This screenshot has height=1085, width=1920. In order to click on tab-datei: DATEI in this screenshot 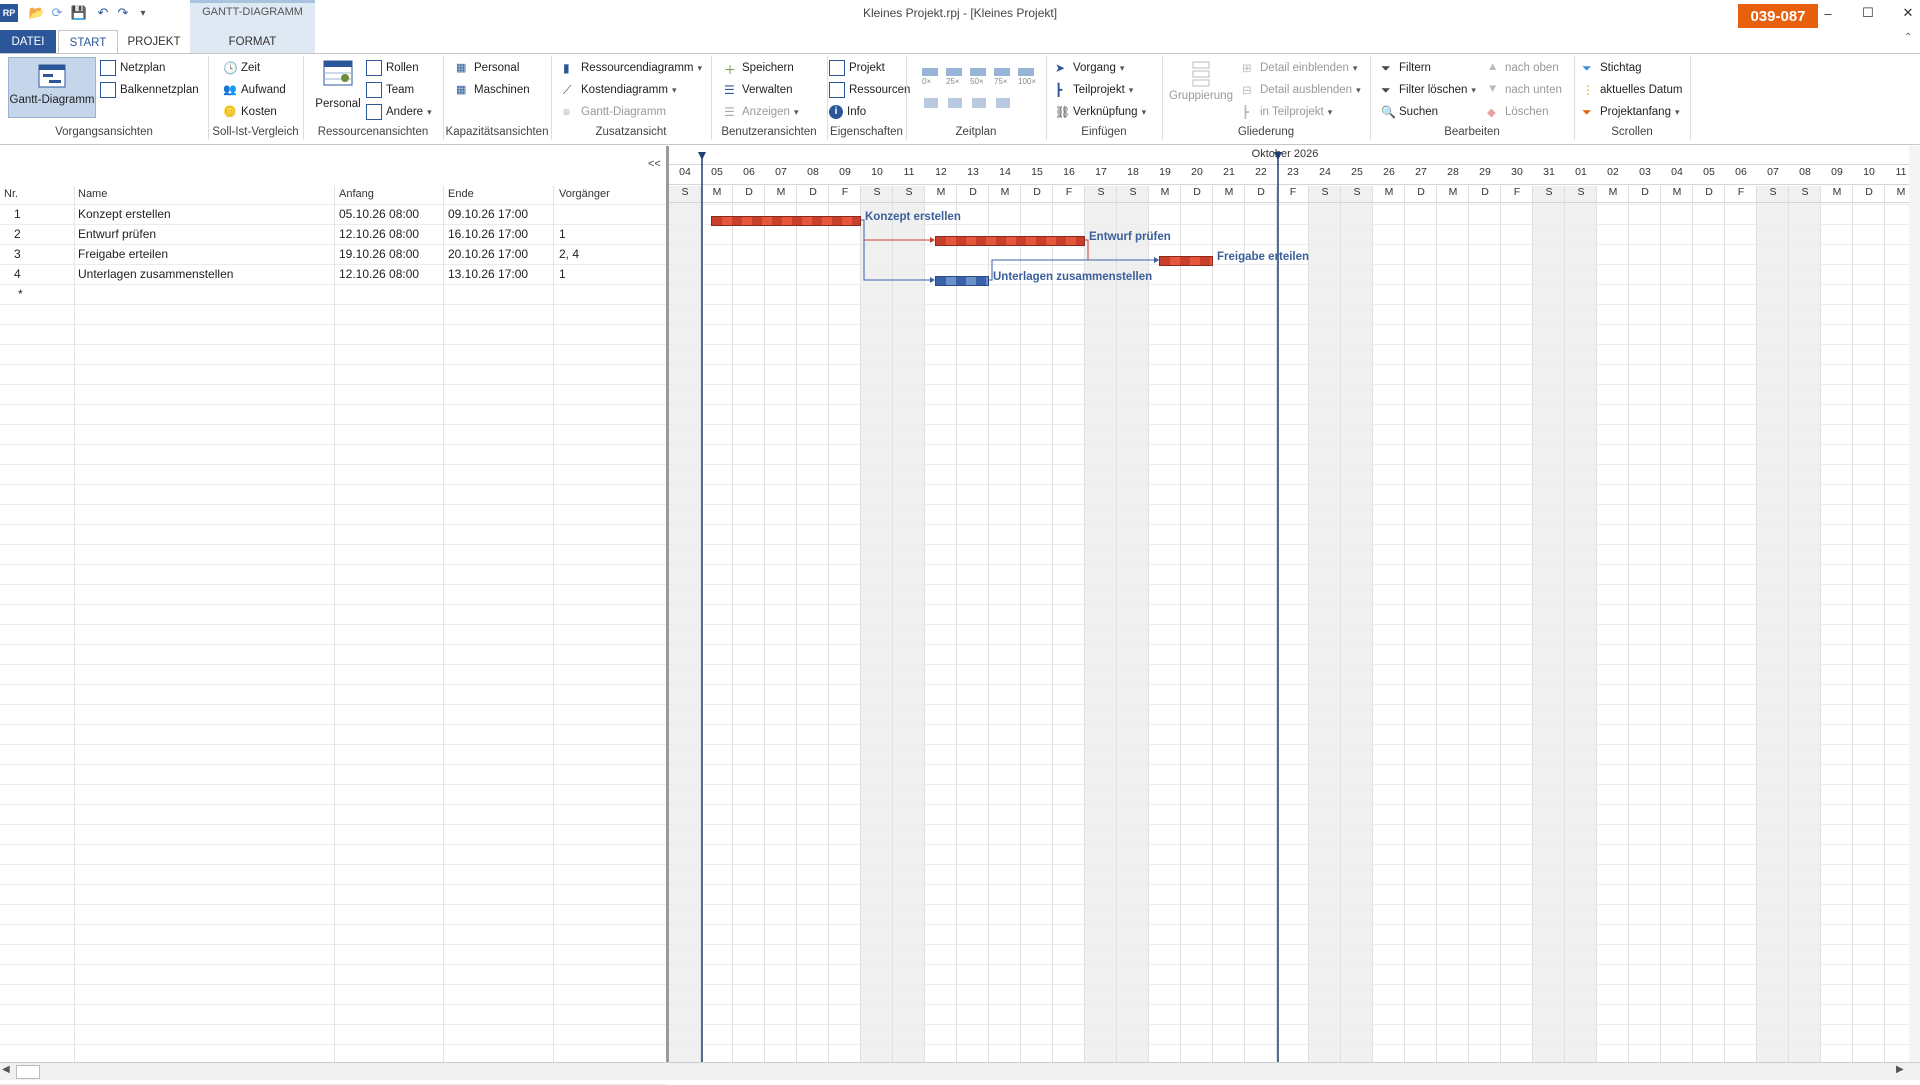, I will do `click(28, 41)`.